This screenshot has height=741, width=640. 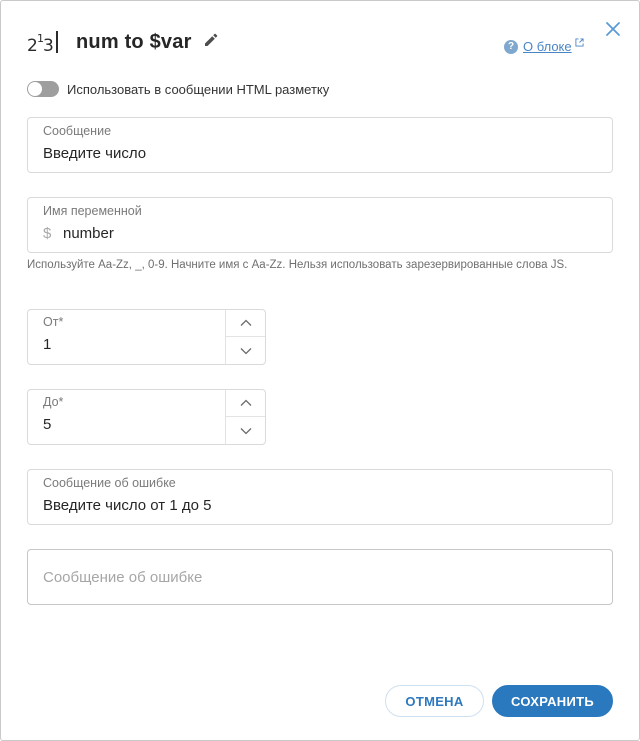 What do you see at coordinates (211, 40) in the screenshot?
I see `pencil-icon` at bounding box center [211, 40].